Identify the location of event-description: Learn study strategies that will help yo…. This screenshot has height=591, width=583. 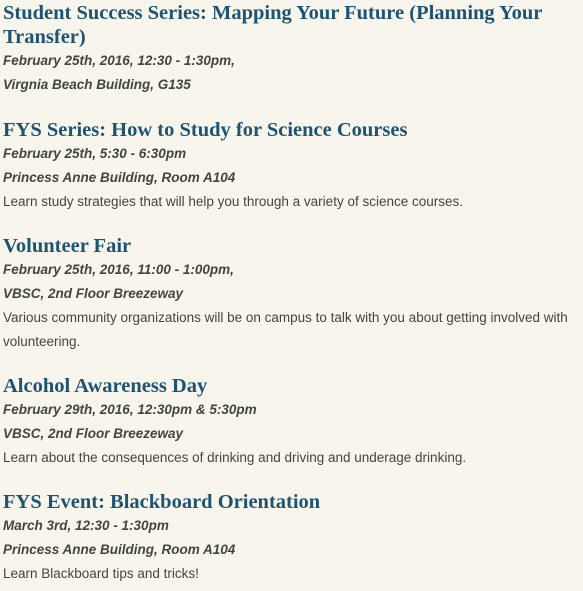
(233, 201).